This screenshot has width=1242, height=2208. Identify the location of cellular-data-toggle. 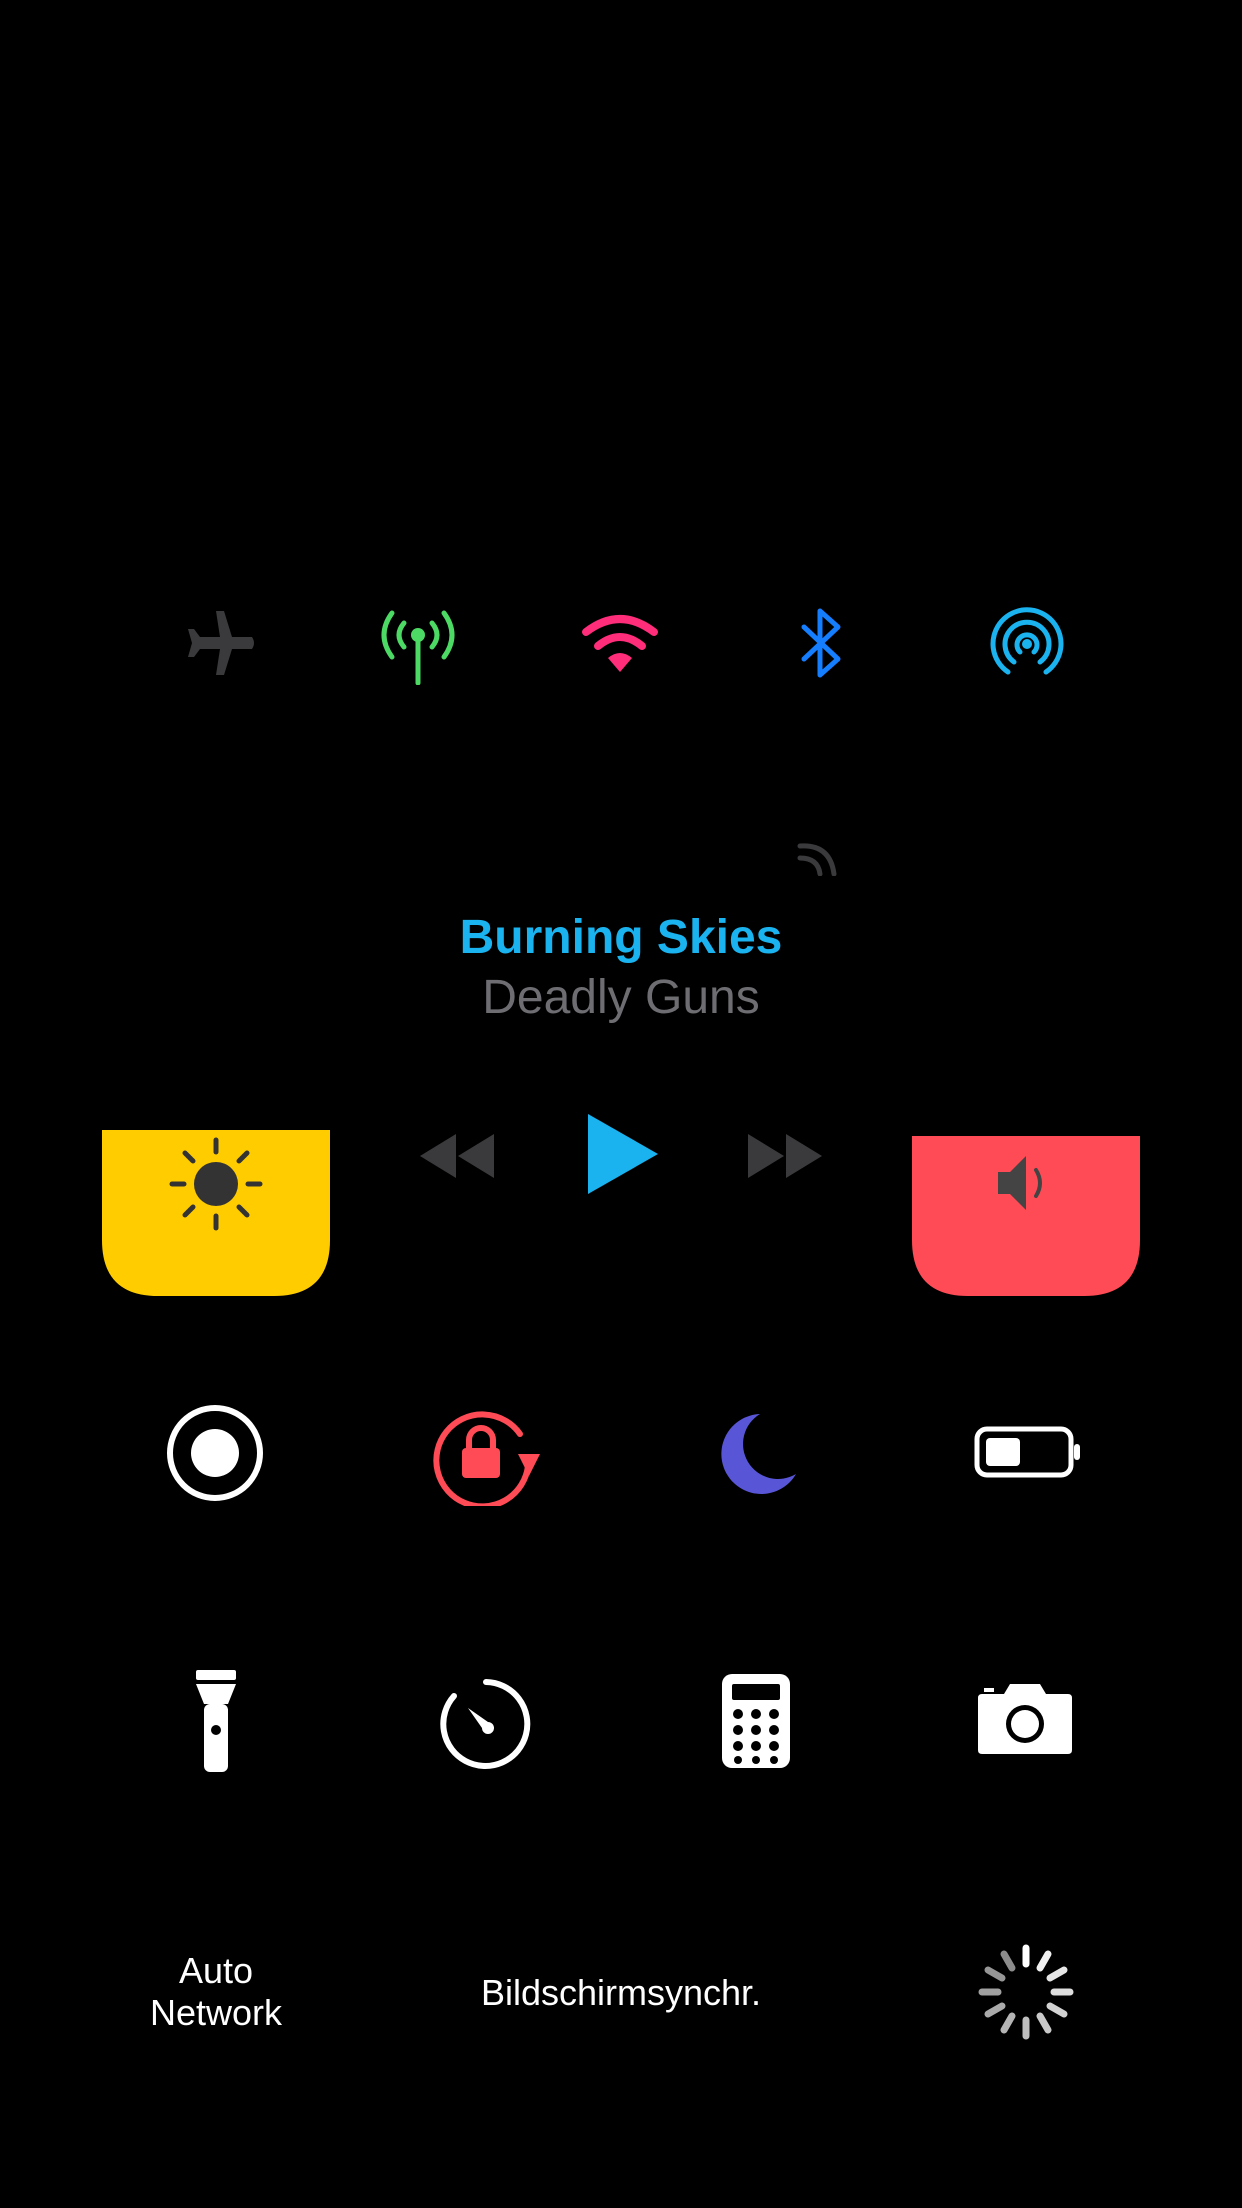
(418, 645).